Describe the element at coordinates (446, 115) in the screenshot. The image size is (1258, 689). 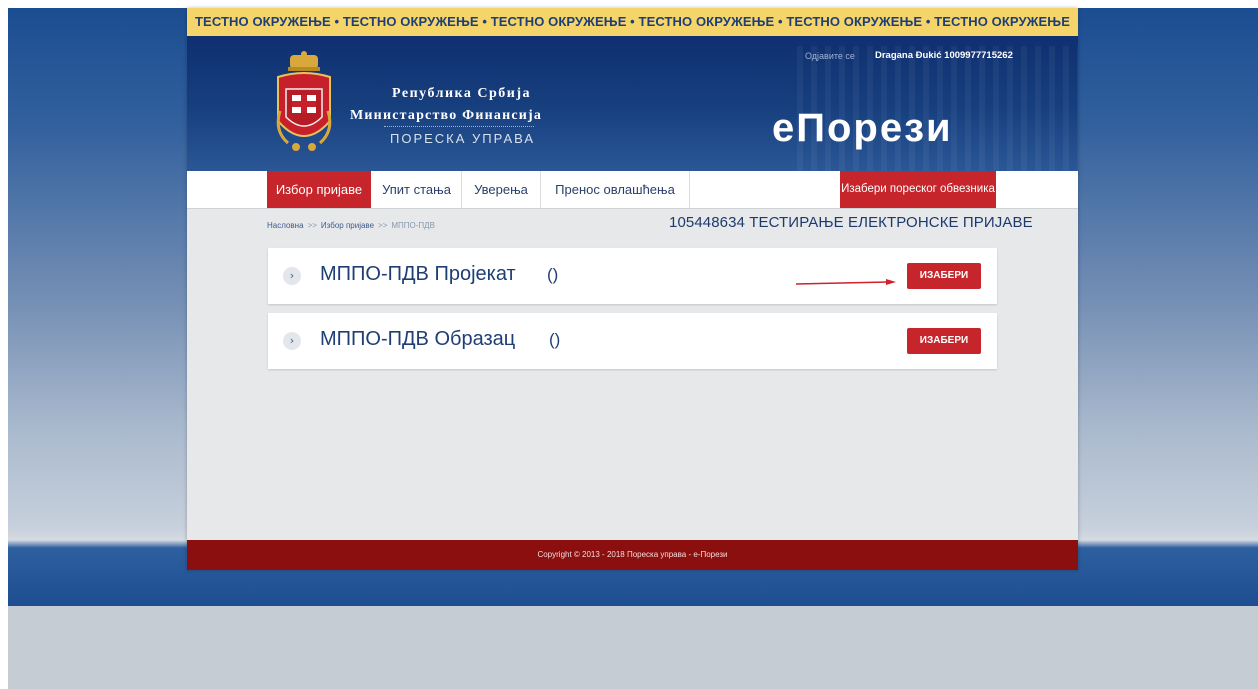
I see `org-name-ministry: Министарство Финансија` at that location.